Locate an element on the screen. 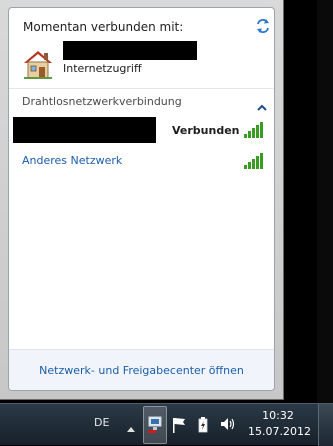  connected-network-row: Verbunden is located at coordinates (141, 130).